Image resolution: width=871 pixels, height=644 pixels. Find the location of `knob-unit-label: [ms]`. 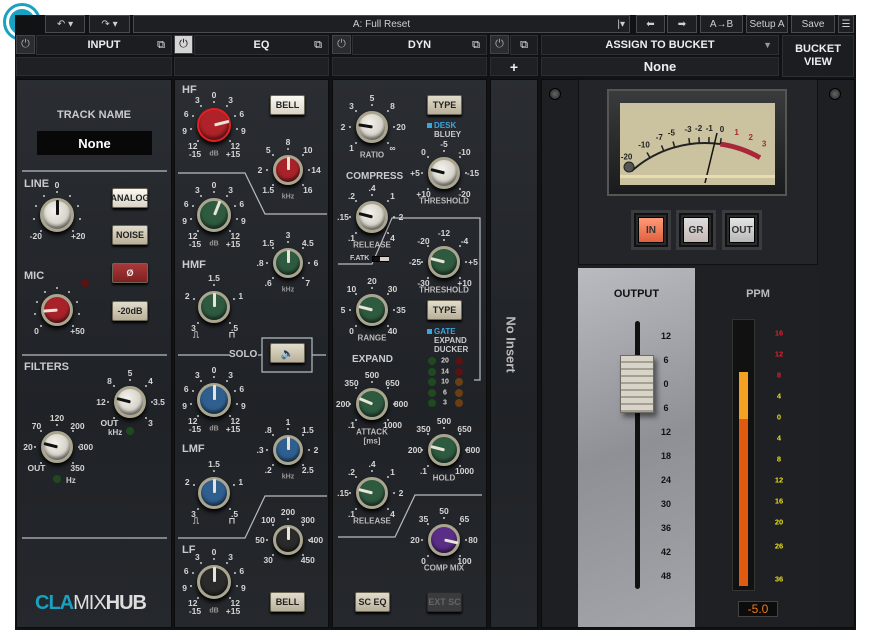

knob-unit-label: [ms] is located at coordinates (372, 441).